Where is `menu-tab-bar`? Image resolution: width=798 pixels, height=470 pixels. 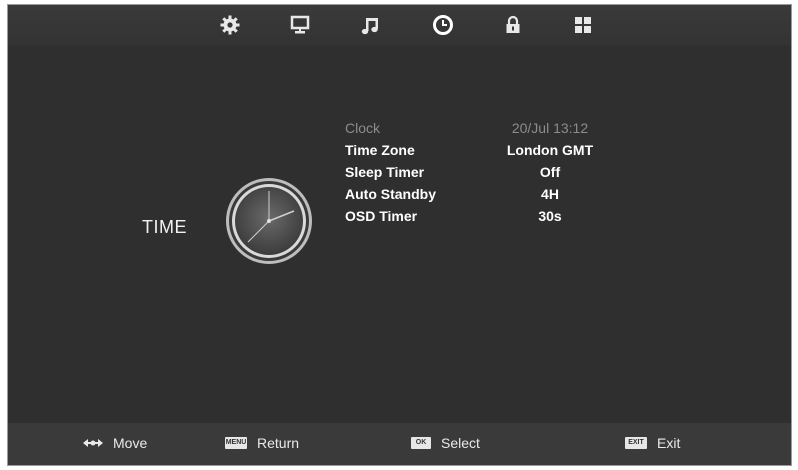 menu-tab-bar is located at coordinates (399, 25).